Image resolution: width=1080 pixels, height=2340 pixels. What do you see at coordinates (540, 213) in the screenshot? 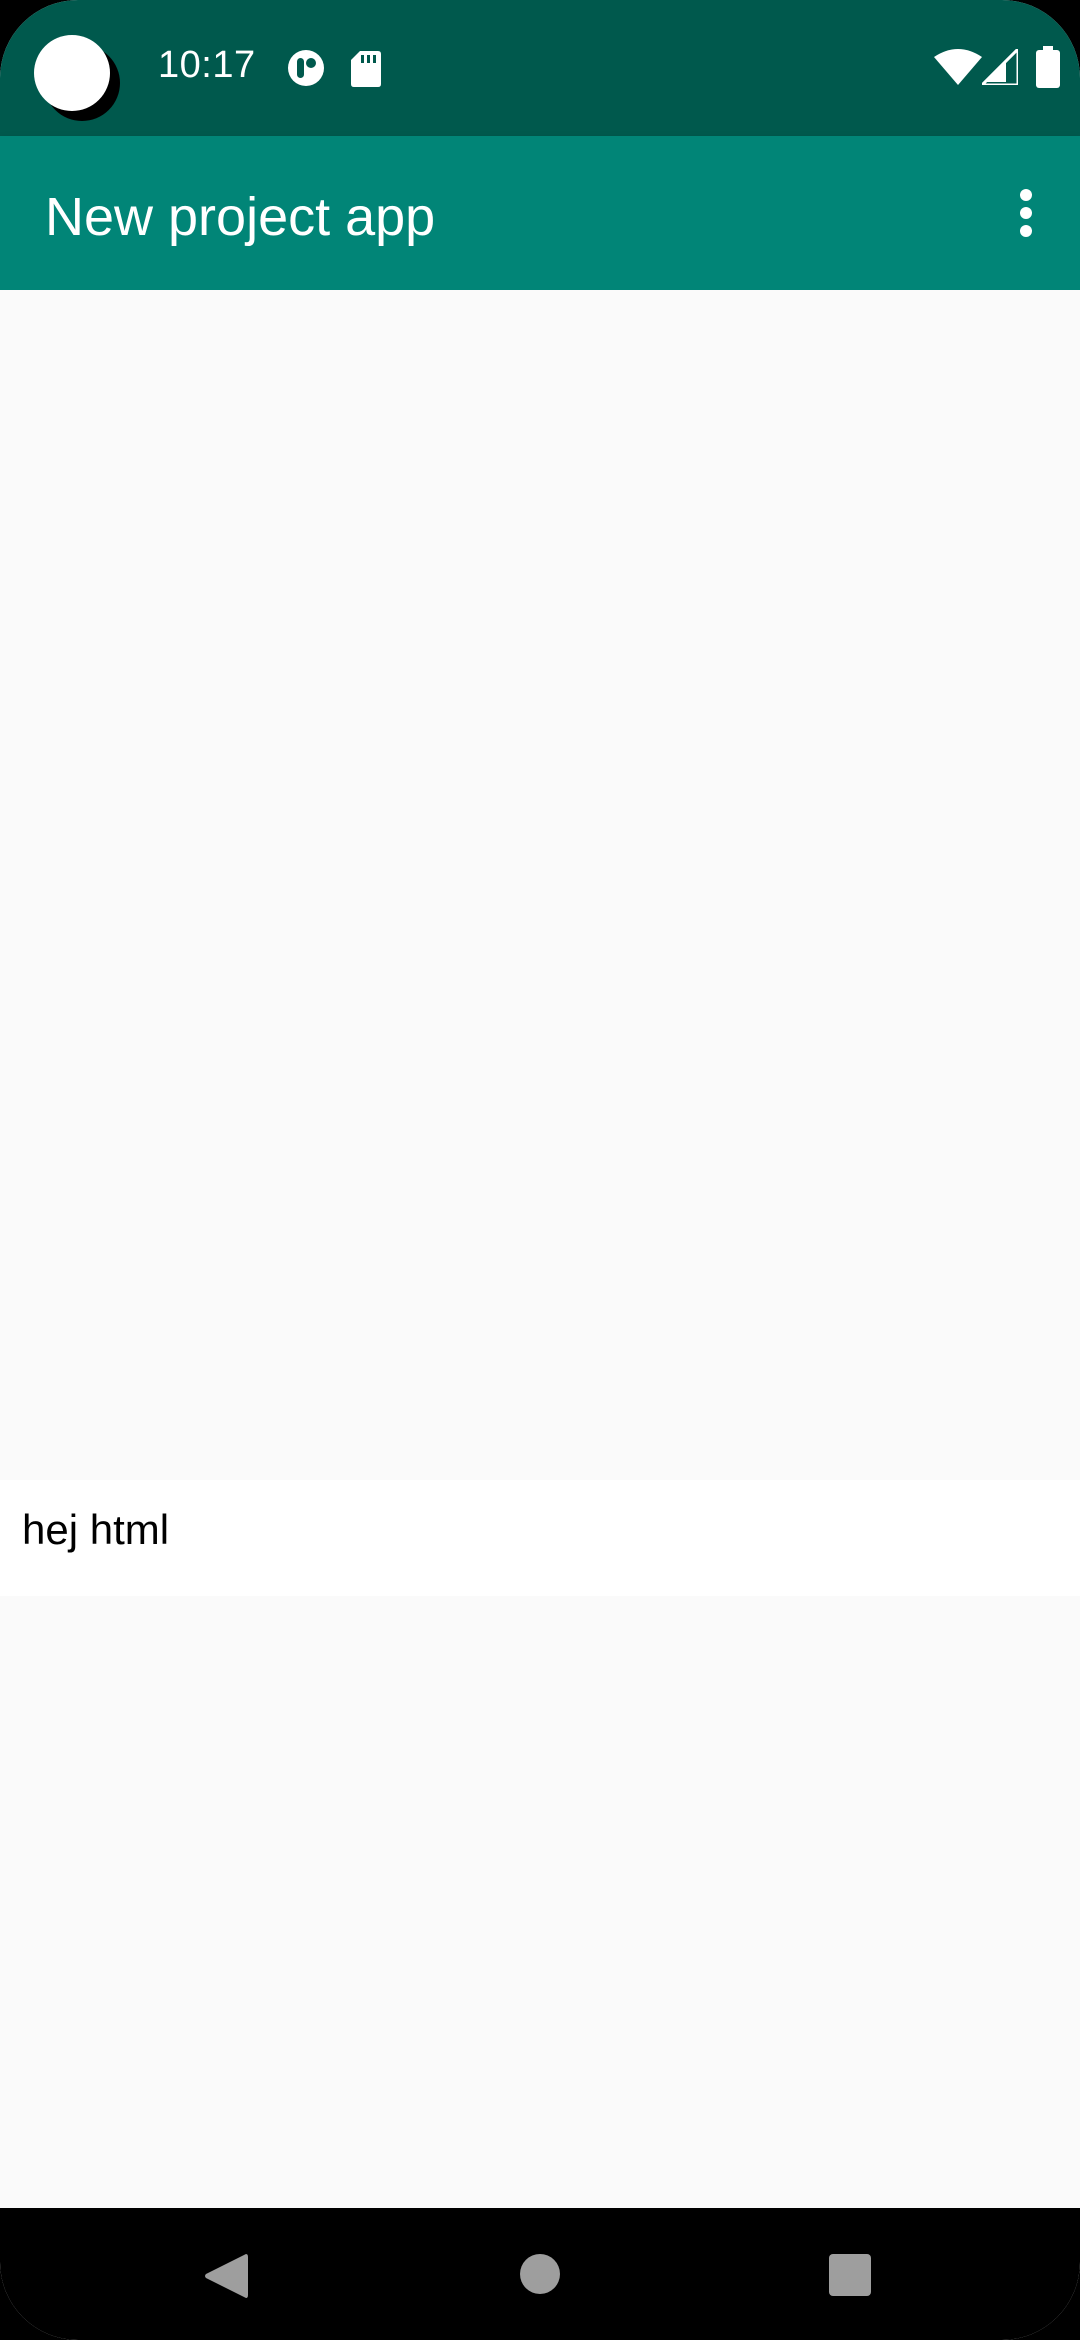
I see `app-bar: New project app` at bounding box center [540, 213].